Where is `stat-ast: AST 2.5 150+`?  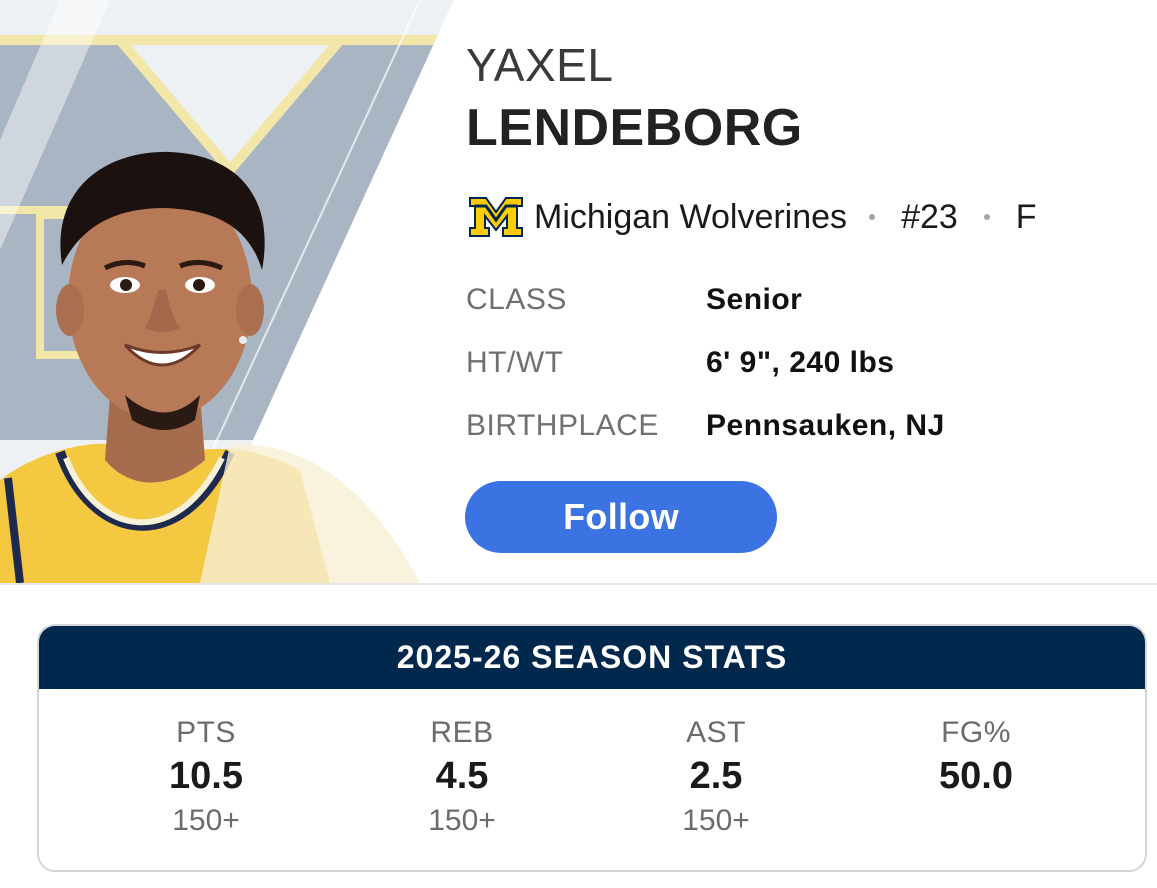 stat-ast: AST 2.5 150+ is located at coordinates (716, 765).